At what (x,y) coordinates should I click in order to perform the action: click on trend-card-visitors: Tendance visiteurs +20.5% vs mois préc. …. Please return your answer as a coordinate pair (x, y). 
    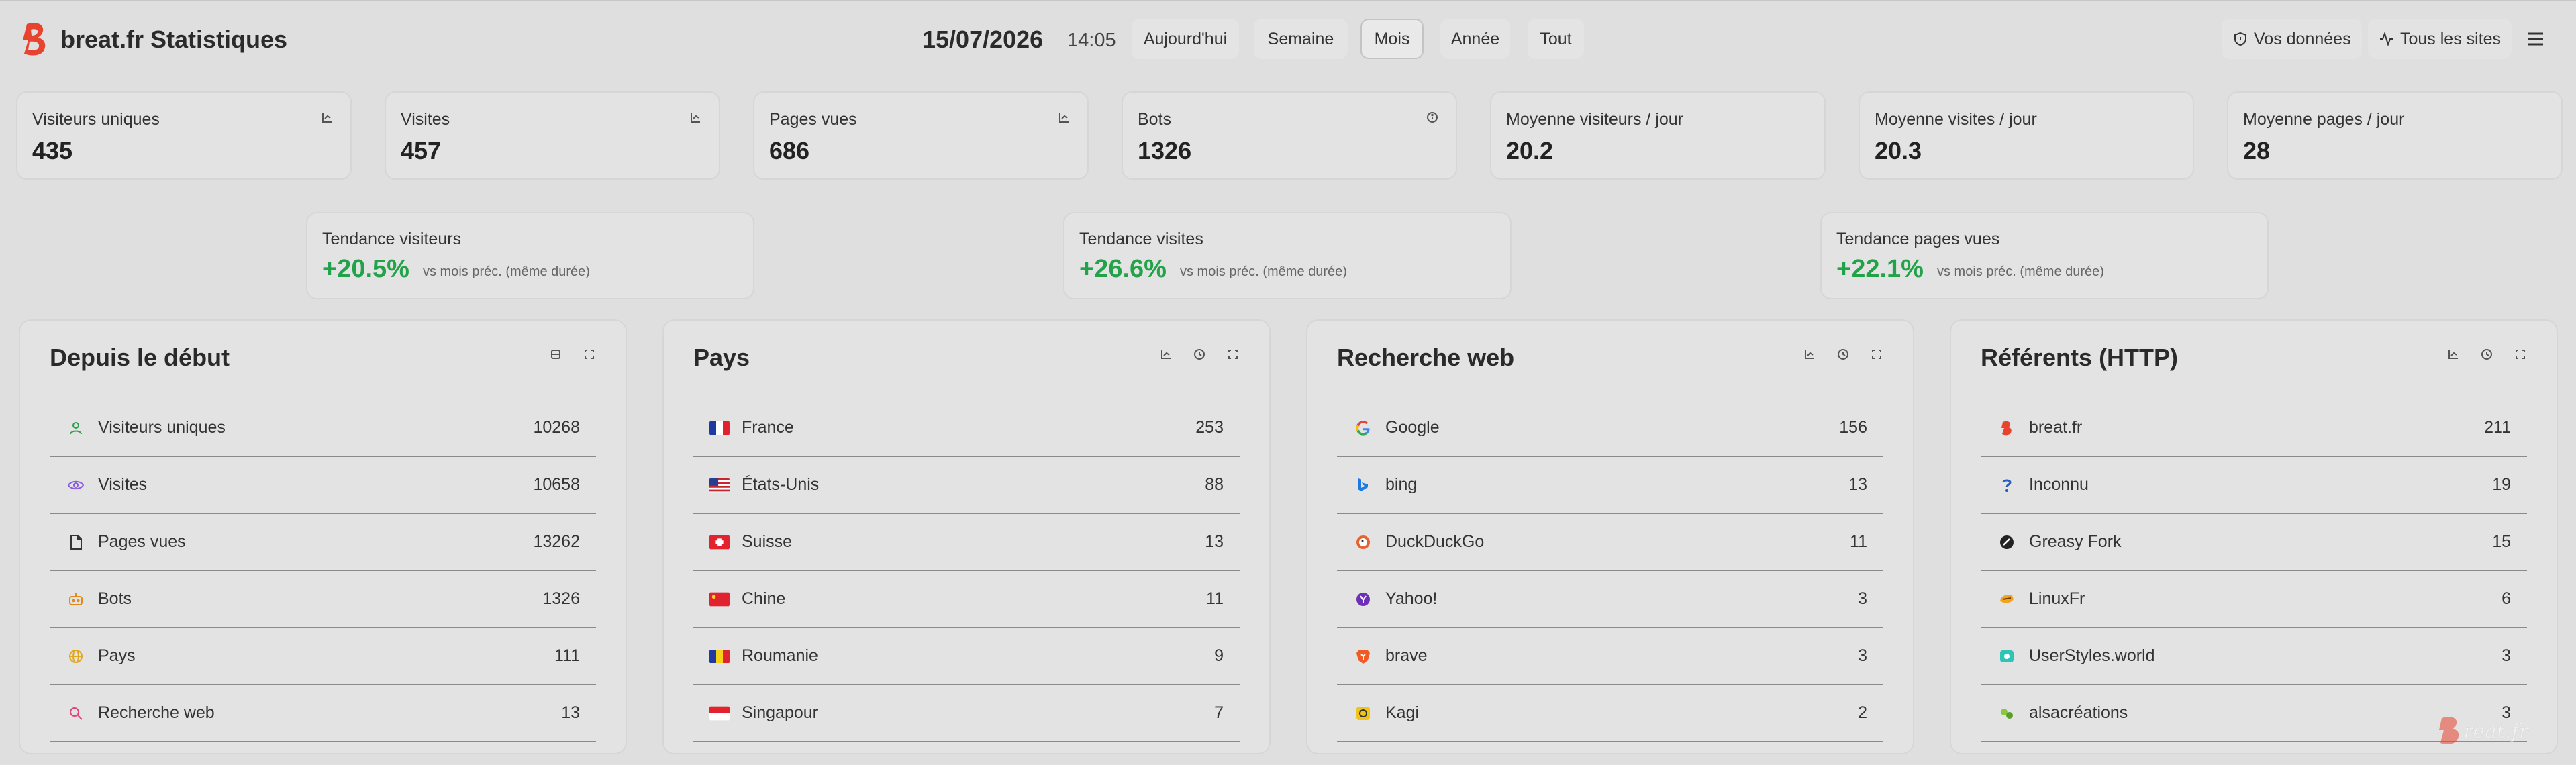
    Looking at the image, I should click on (530, 255).